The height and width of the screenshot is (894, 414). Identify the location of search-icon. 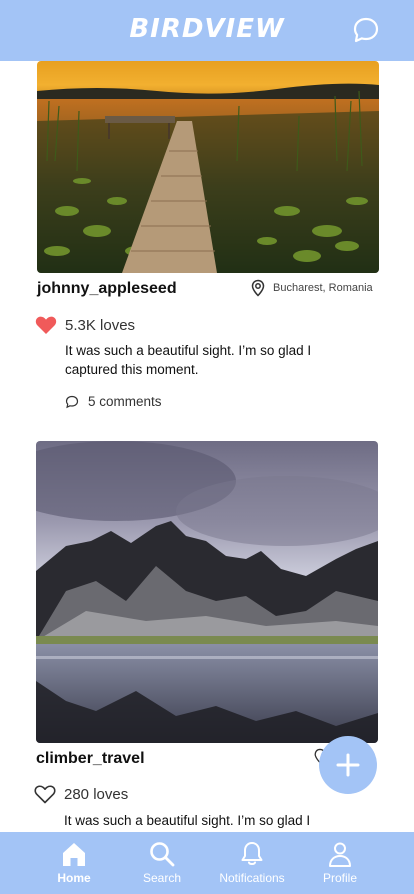
(162, 854).